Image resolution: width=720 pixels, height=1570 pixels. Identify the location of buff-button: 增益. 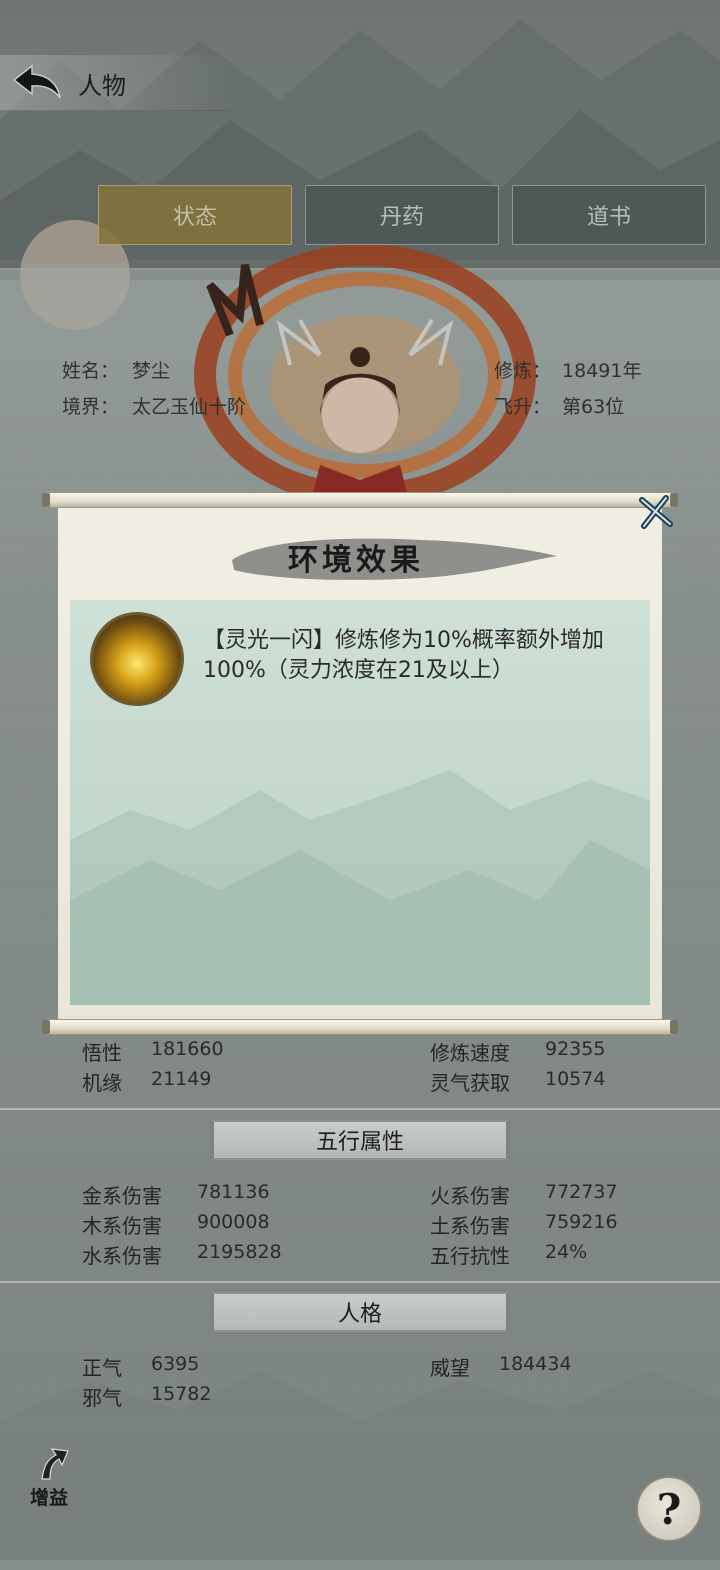
(54, 1478).